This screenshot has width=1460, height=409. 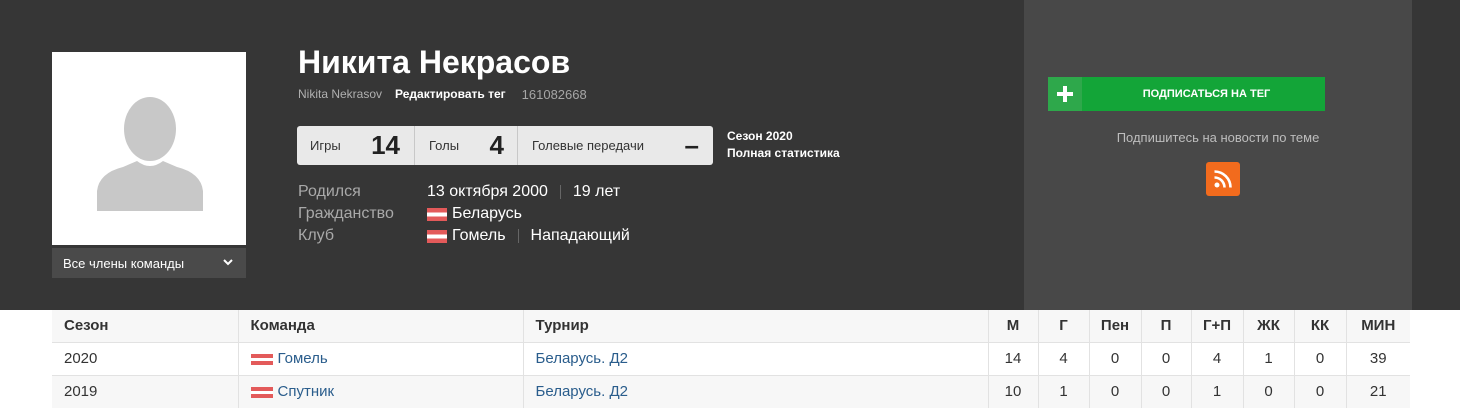 I want to click on born-row: Родился 13 октября 2000 19 лет, so click(x=464, y=192).